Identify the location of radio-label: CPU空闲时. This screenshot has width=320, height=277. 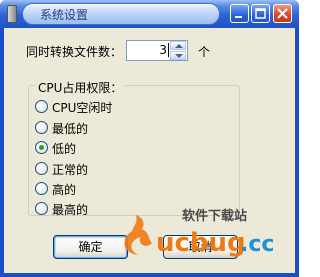
(82, 108).